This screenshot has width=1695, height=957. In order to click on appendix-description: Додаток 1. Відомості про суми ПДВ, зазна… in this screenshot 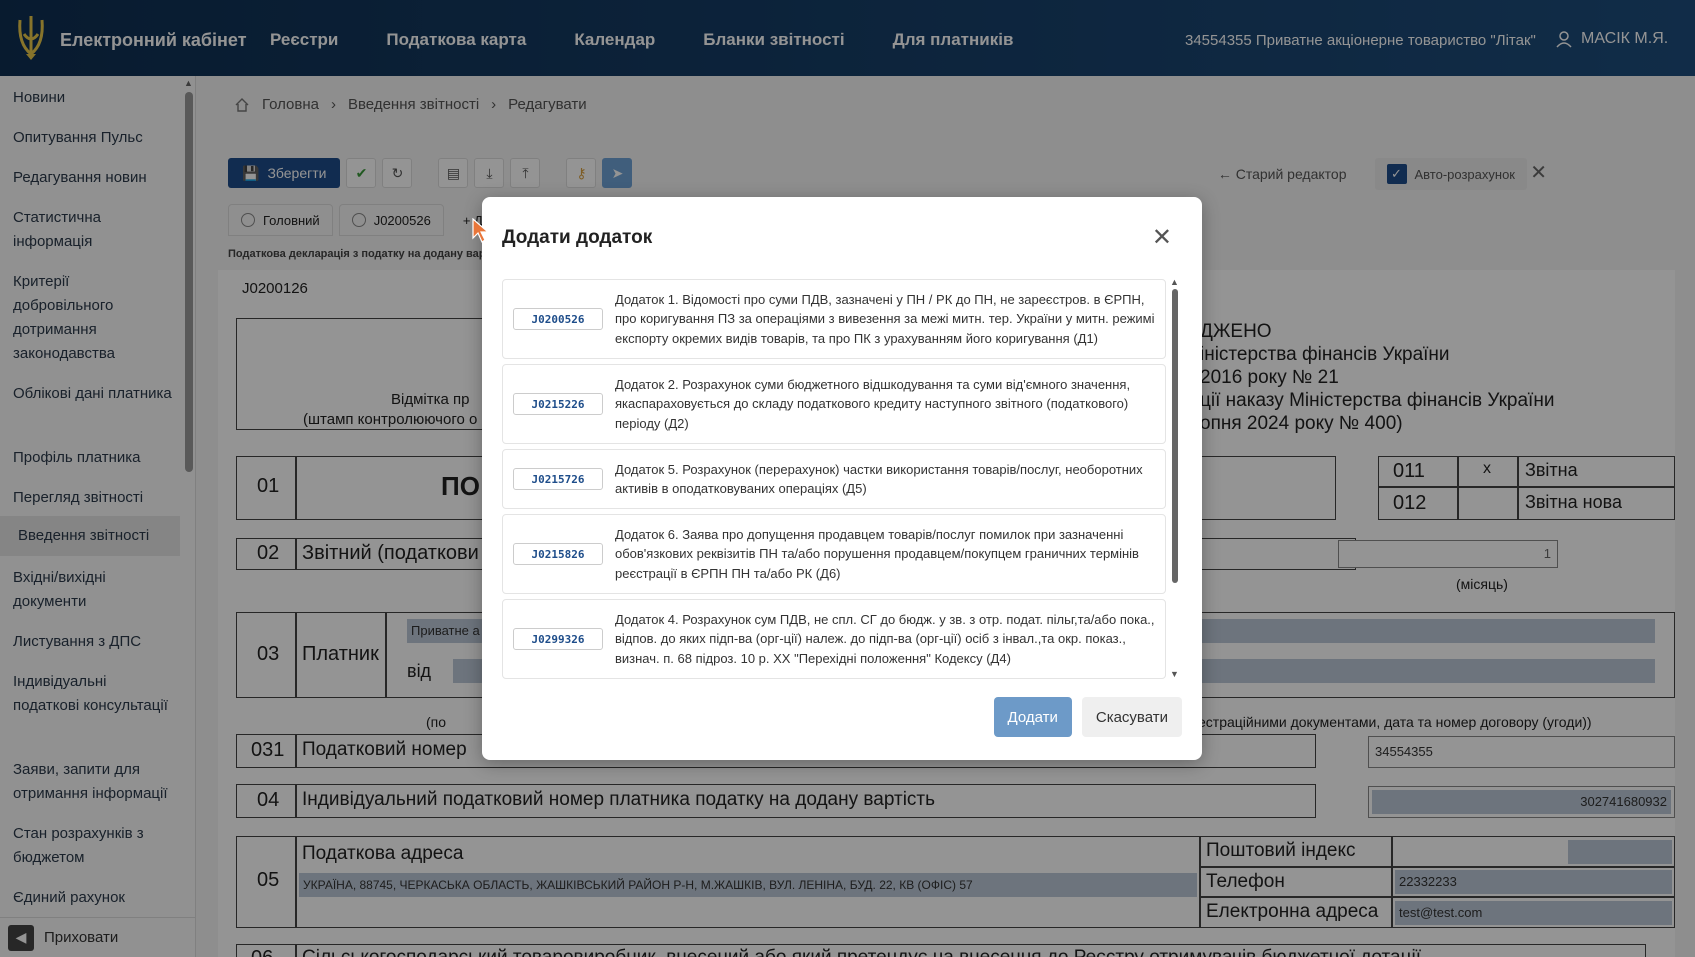, I will do `click(885, 318)`.